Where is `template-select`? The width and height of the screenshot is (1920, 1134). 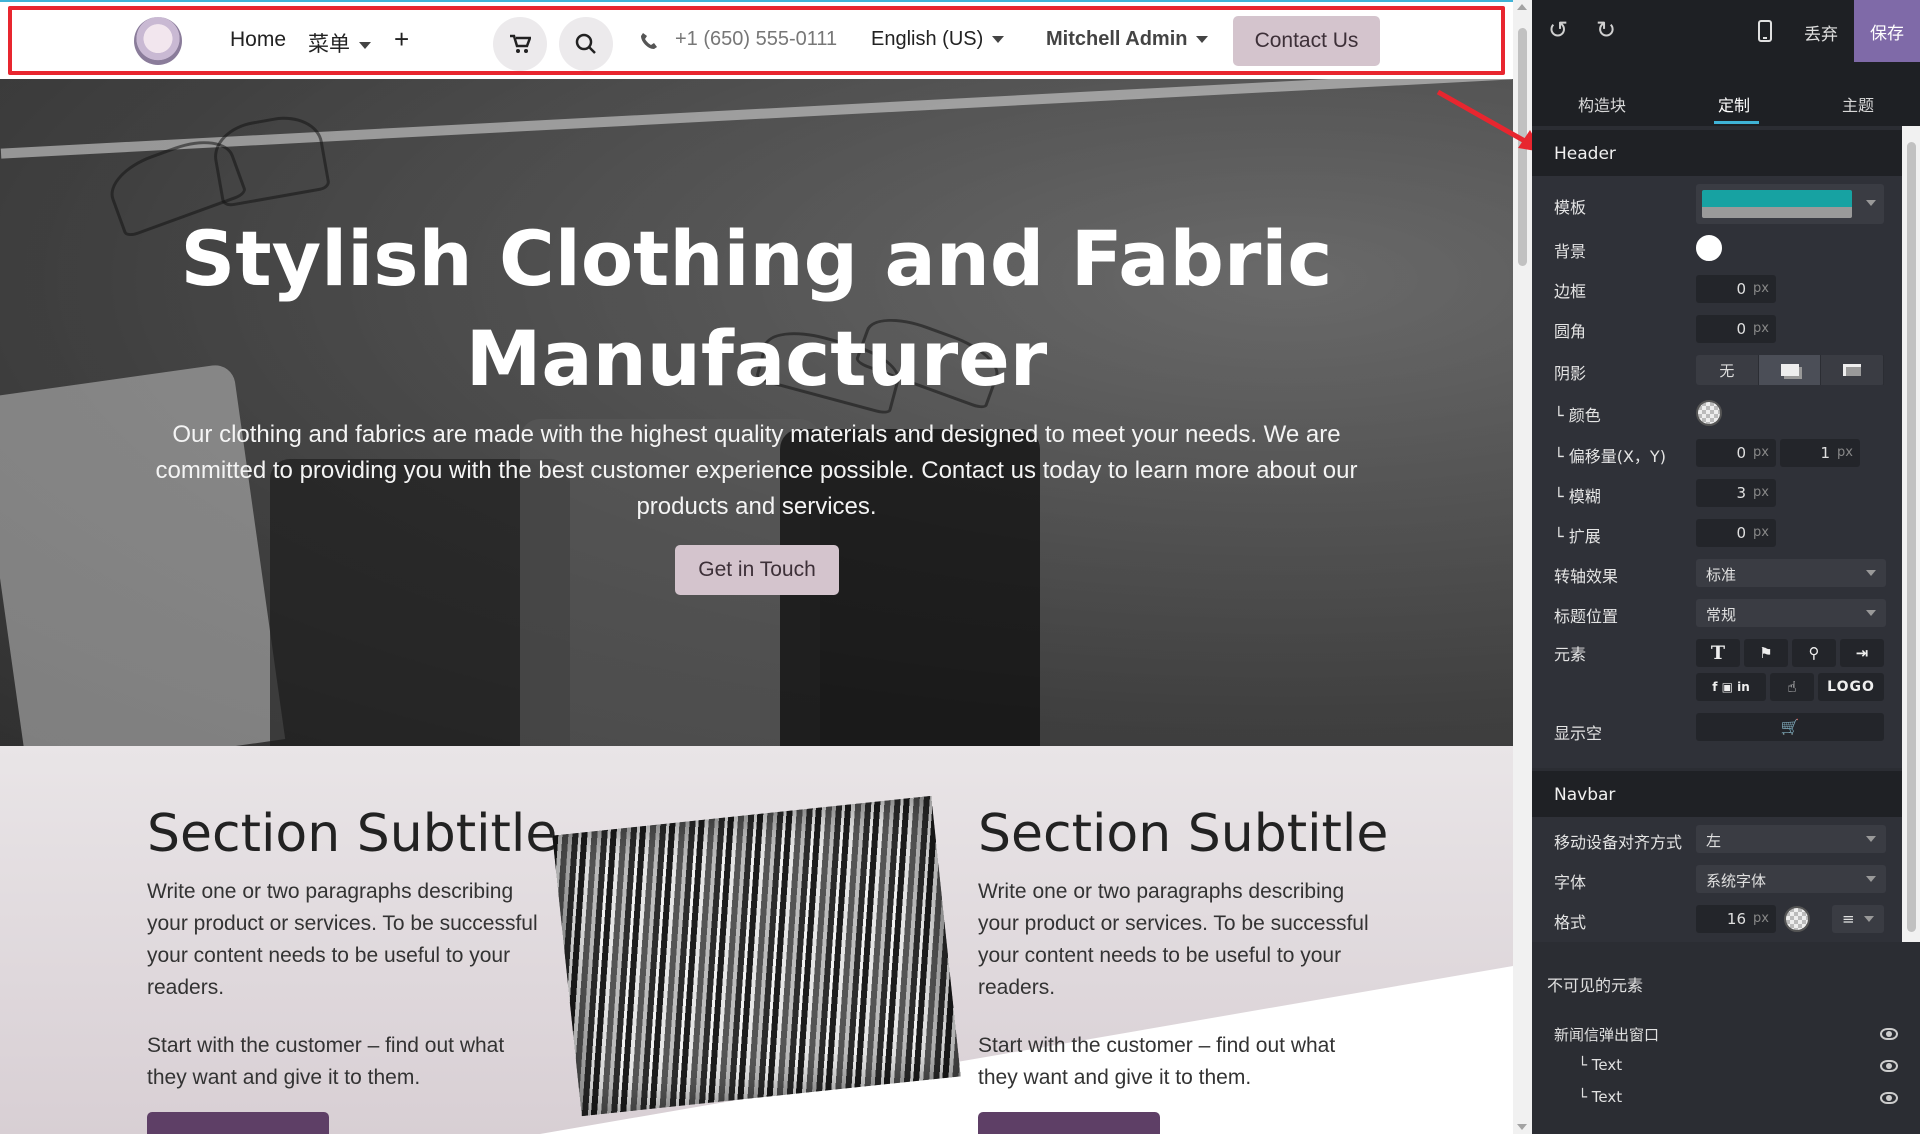 template-select is located at coordinates (1790, 204).